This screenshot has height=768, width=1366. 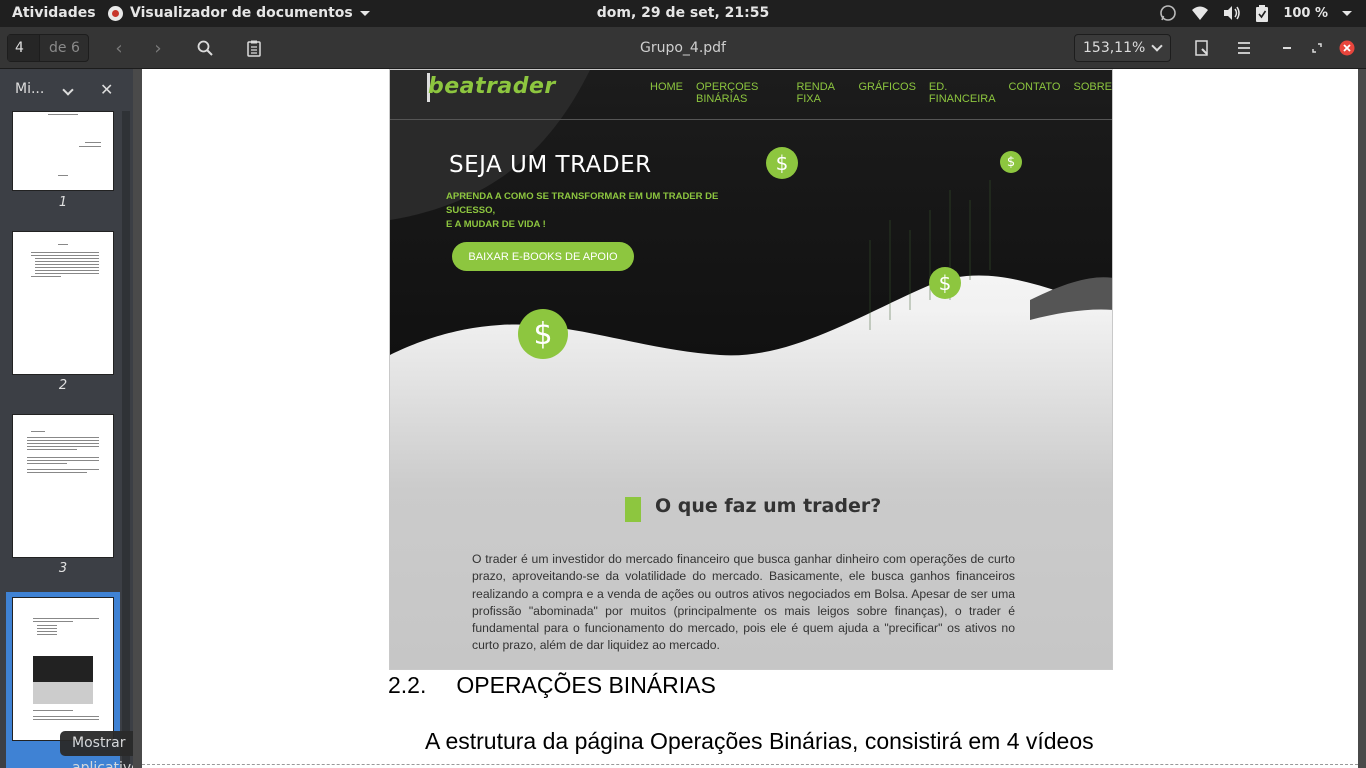 I want to click on minimize-icon, so click(x=1287, y=48).